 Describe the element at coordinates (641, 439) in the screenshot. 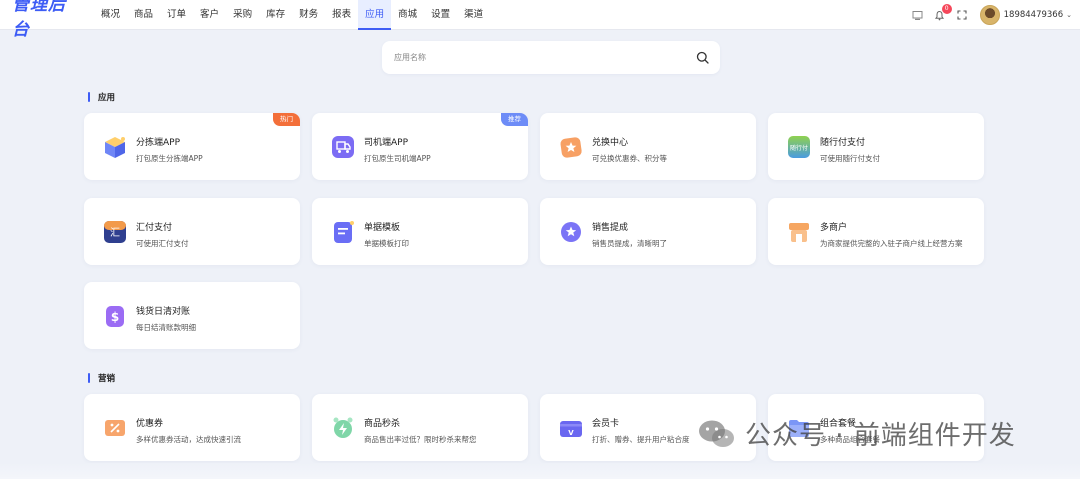

I see `card-description: 打折、赠券、提升用户粘合度` at that location.